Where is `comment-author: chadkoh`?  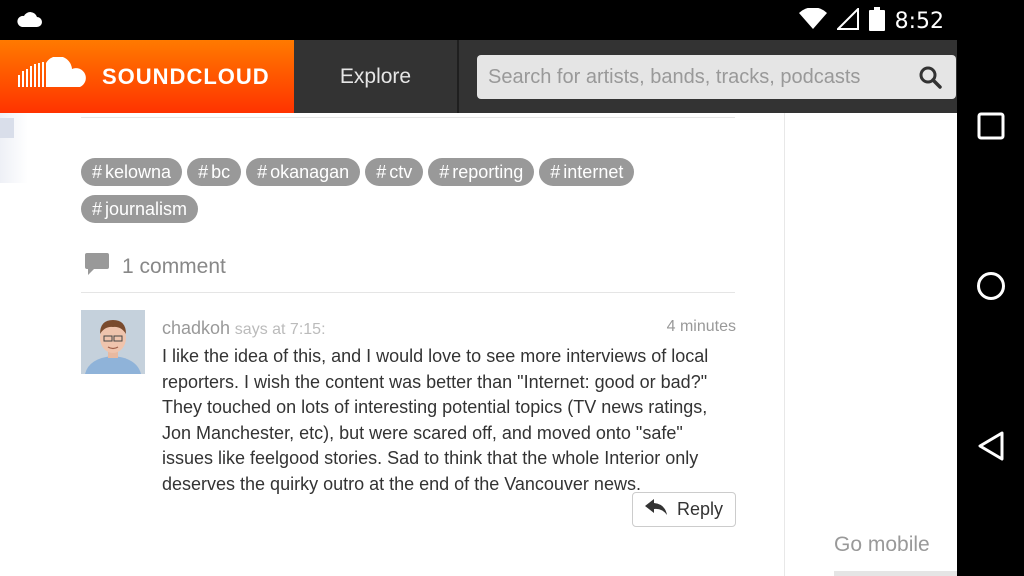
comment-author: chadkoh is located at coordinates (196, 328).